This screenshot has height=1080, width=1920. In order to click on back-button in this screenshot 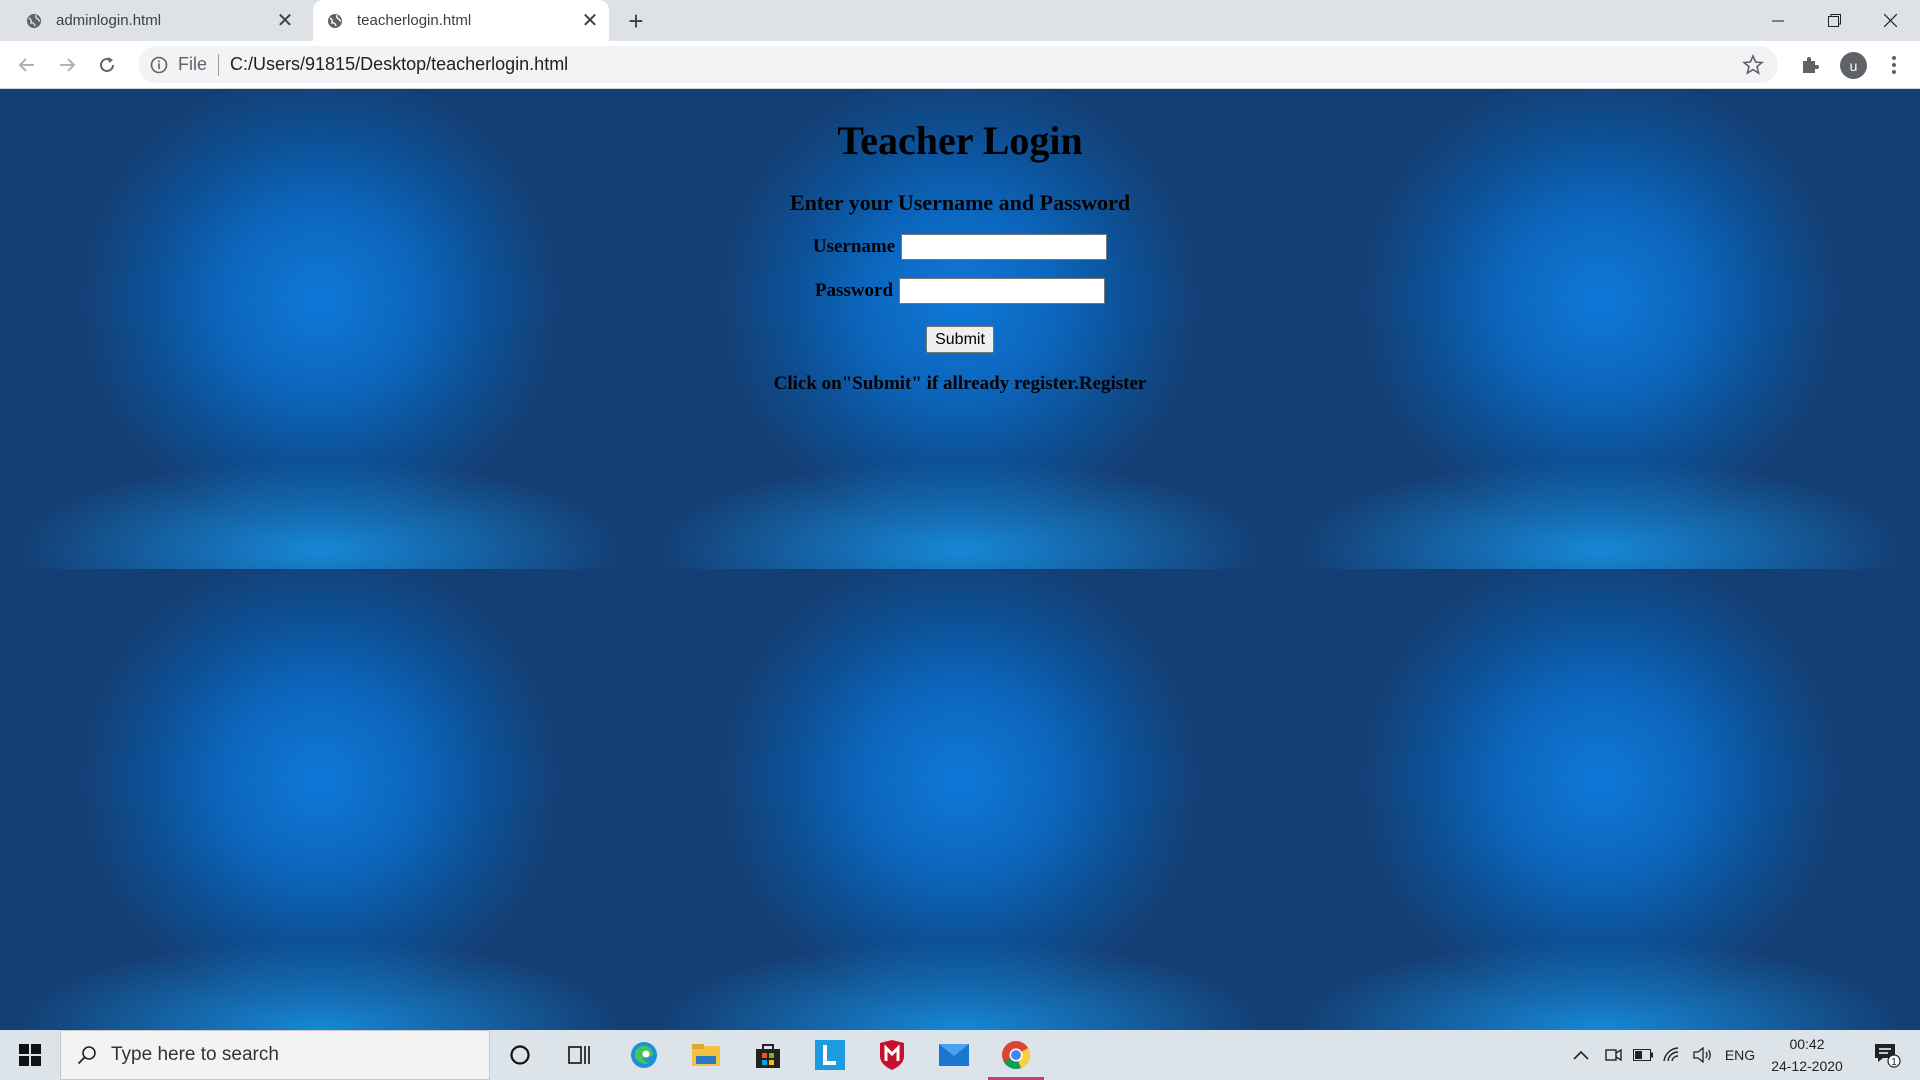, I will do `click(27, 65)`.